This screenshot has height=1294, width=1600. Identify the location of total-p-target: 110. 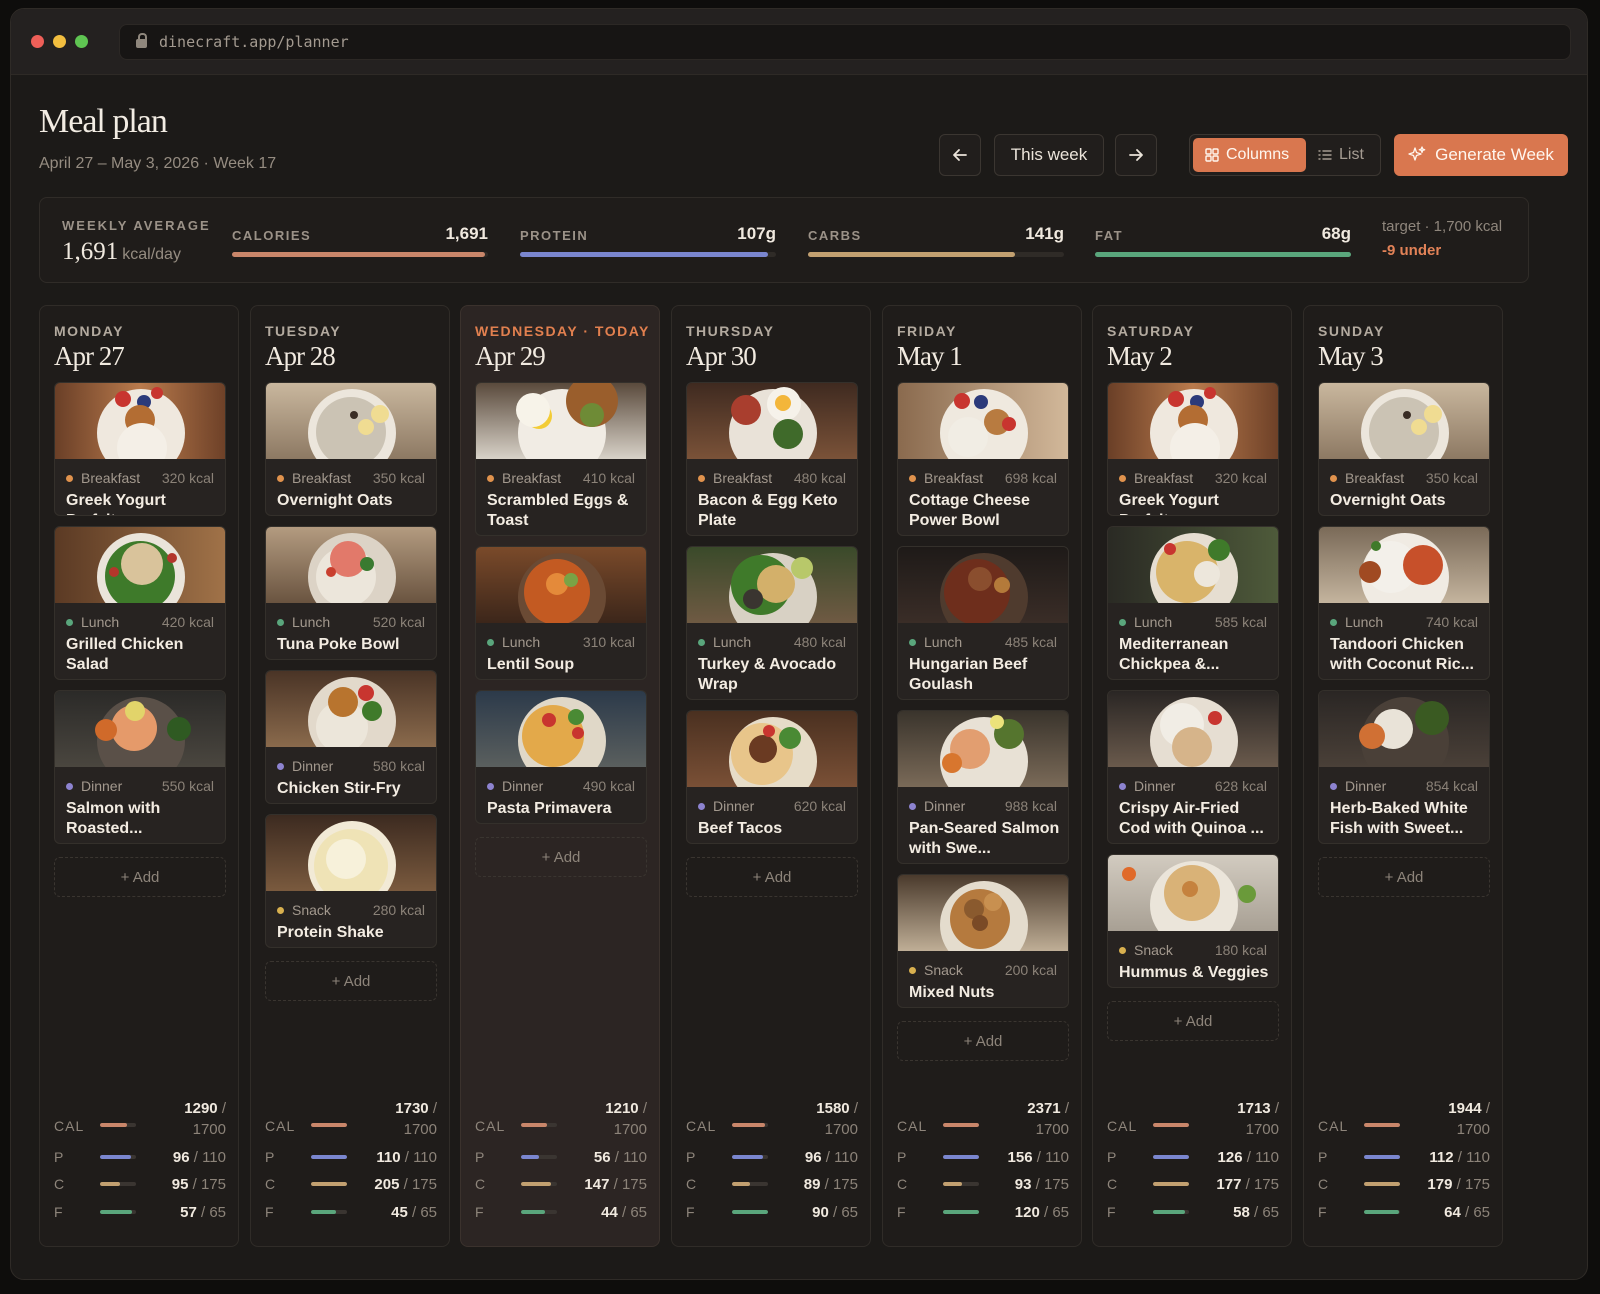
(846, 1157).